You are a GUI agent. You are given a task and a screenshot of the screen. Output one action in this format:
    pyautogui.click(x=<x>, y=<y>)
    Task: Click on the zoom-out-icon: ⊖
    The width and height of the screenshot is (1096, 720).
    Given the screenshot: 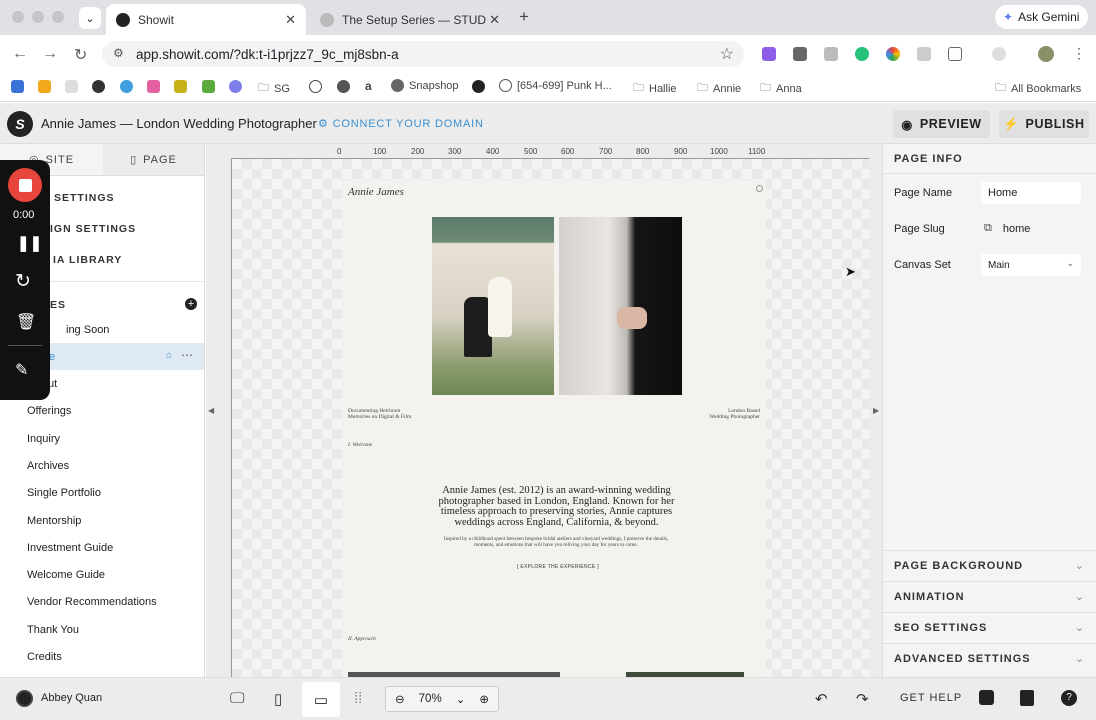 What is the action you would take?
    pyautogui.click(x=400, y=699)
    